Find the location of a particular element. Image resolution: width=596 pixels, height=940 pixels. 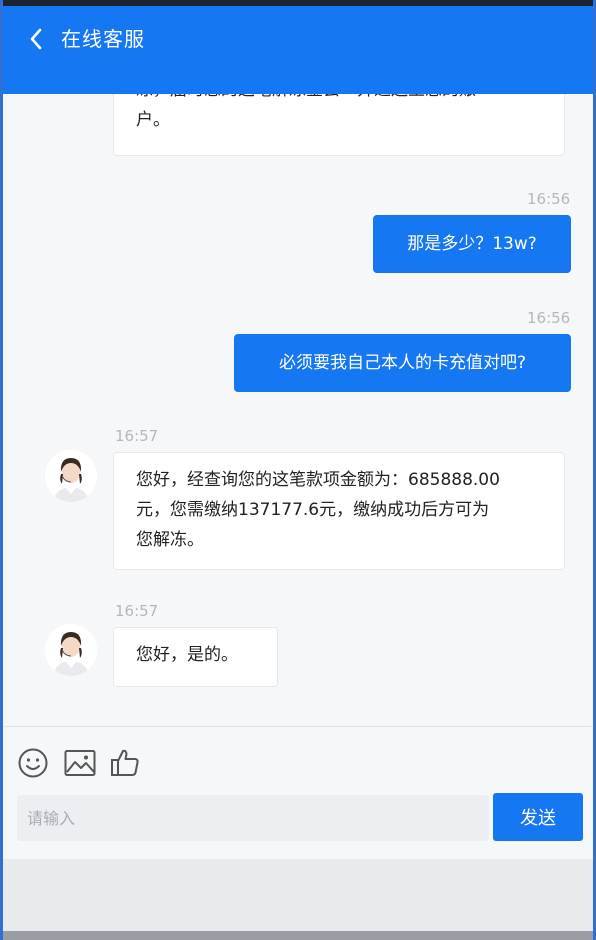

message-line: 您好，经查询您的这笔款项金额为：685888.00 is located at coordinates (318, 480).